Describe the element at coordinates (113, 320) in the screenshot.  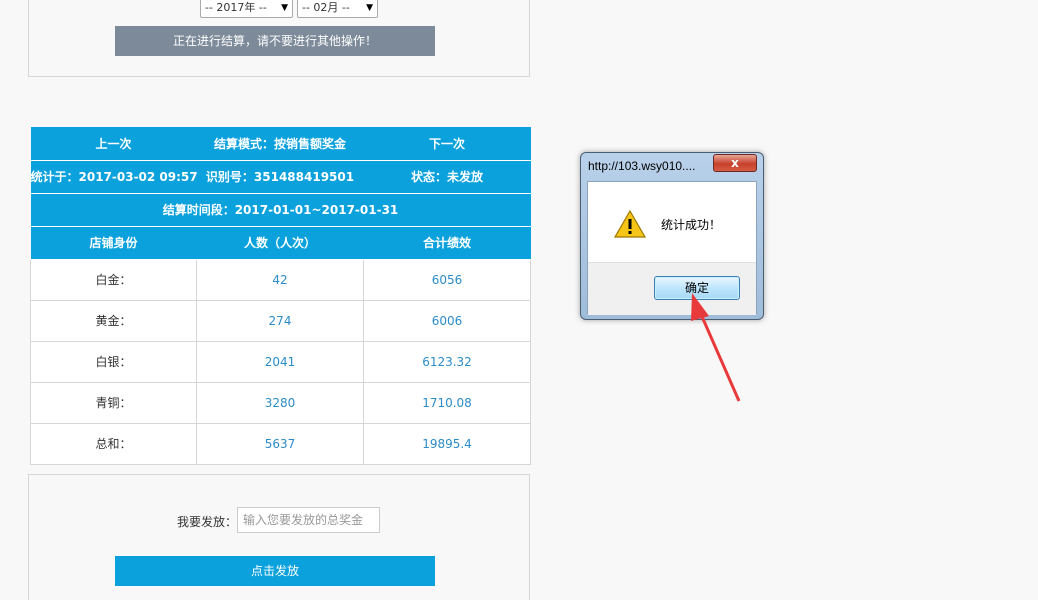
I see `row-label: 黄金：` at that location.